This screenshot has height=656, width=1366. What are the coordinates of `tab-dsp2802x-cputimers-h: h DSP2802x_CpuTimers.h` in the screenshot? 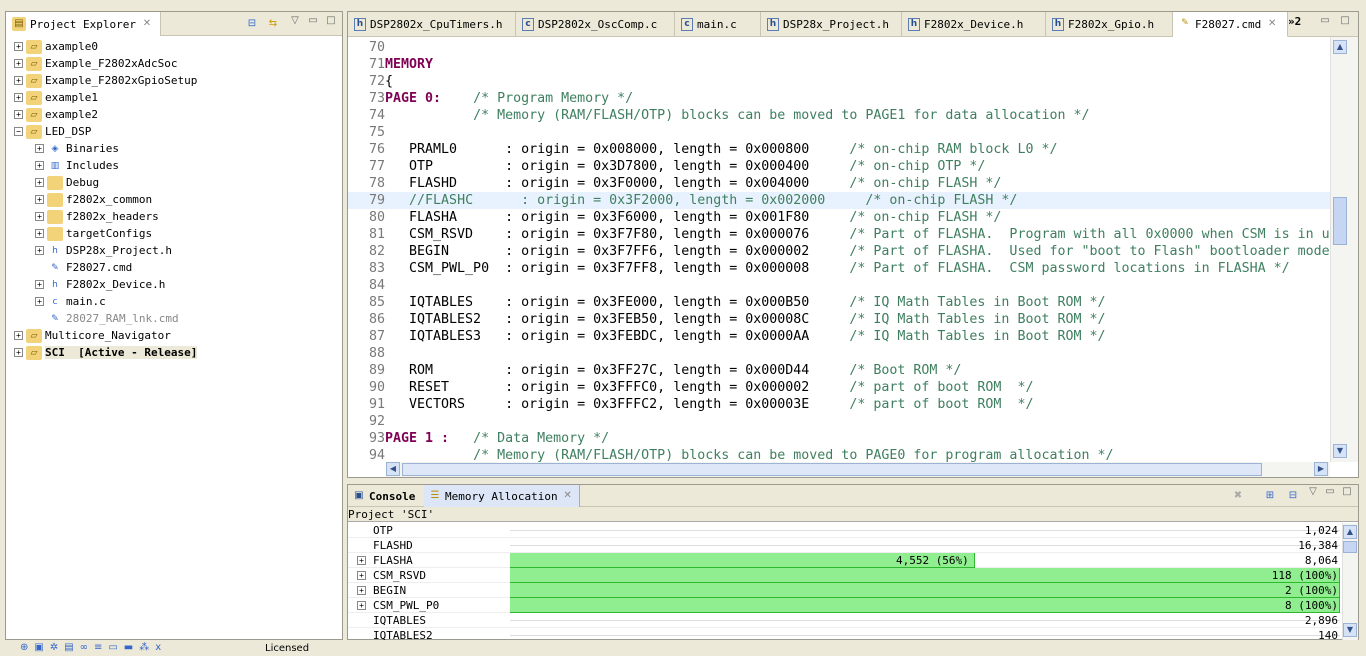 It's located at (432, 24).